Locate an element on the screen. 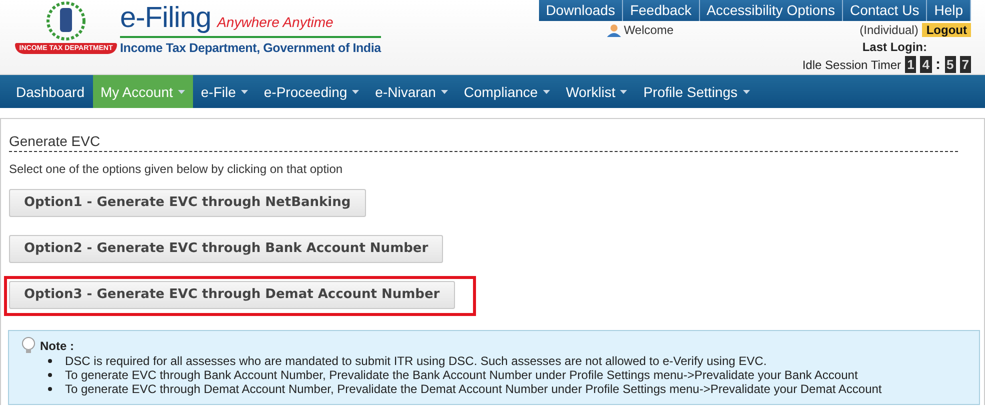 Image resolution: width=985 pixels, height=411 pixels. nav-tab: Compliance is located at coordinates (507, 91).